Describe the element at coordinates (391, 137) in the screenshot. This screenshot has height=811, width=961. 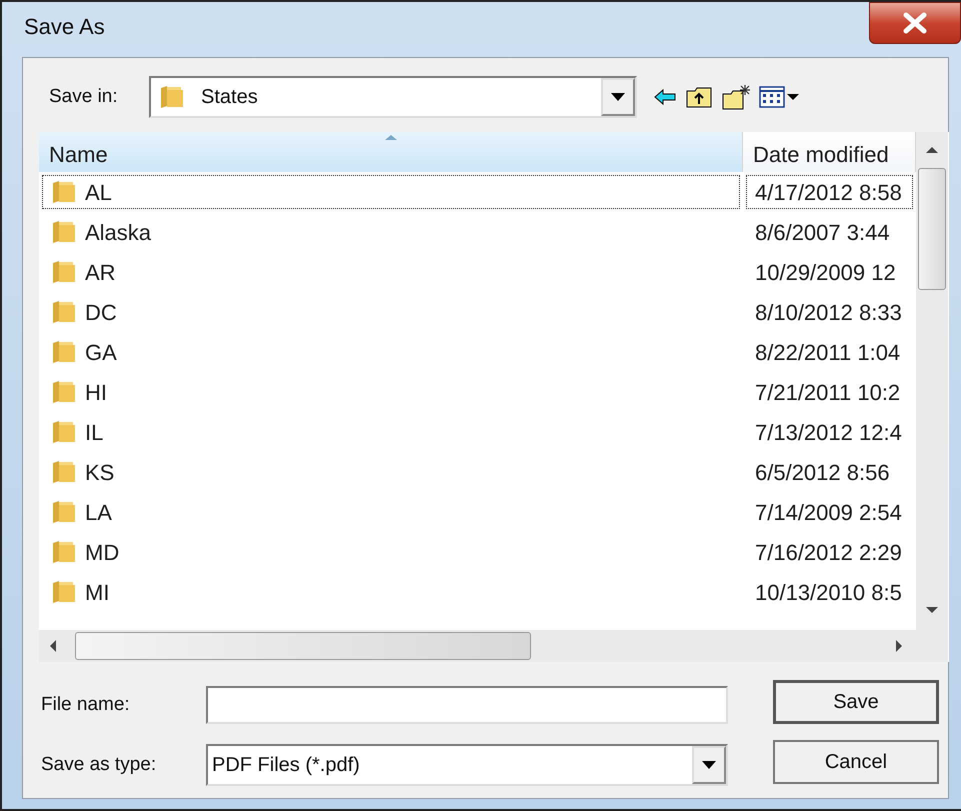
I see `sort-arrow-icon` at that location.